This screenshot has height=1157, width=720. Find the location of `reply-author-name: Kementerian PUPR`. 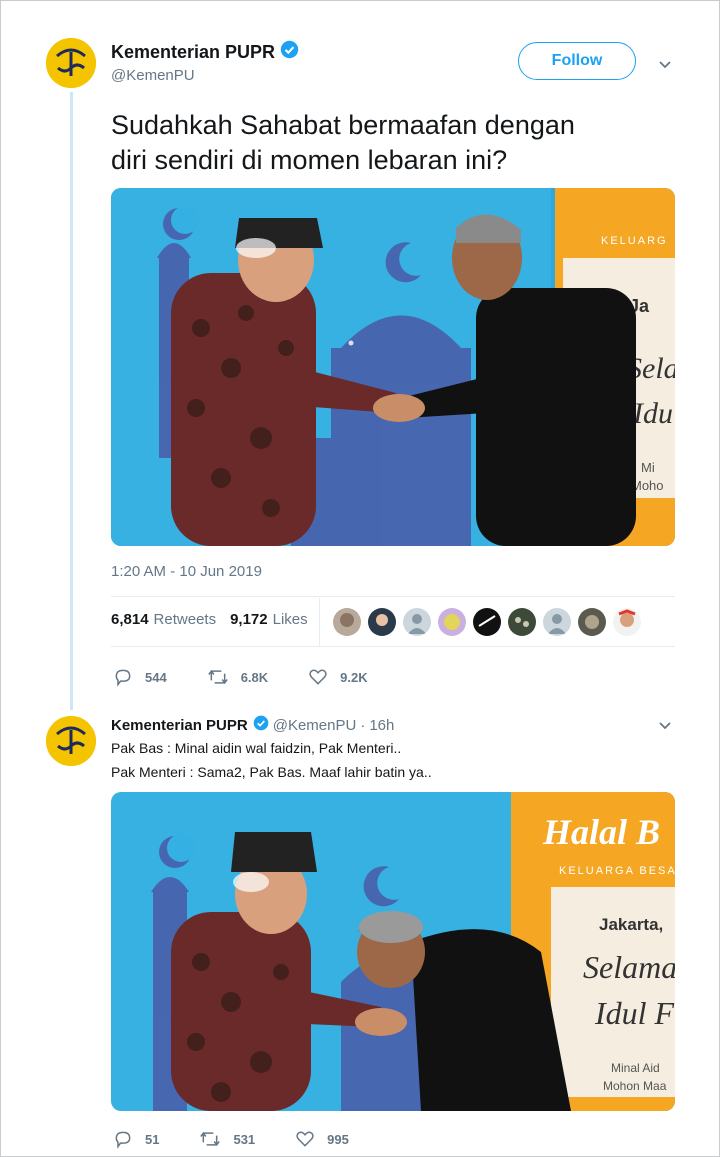

reply-author-name: Kementerian PUPR is located at coordinates (179, 725).